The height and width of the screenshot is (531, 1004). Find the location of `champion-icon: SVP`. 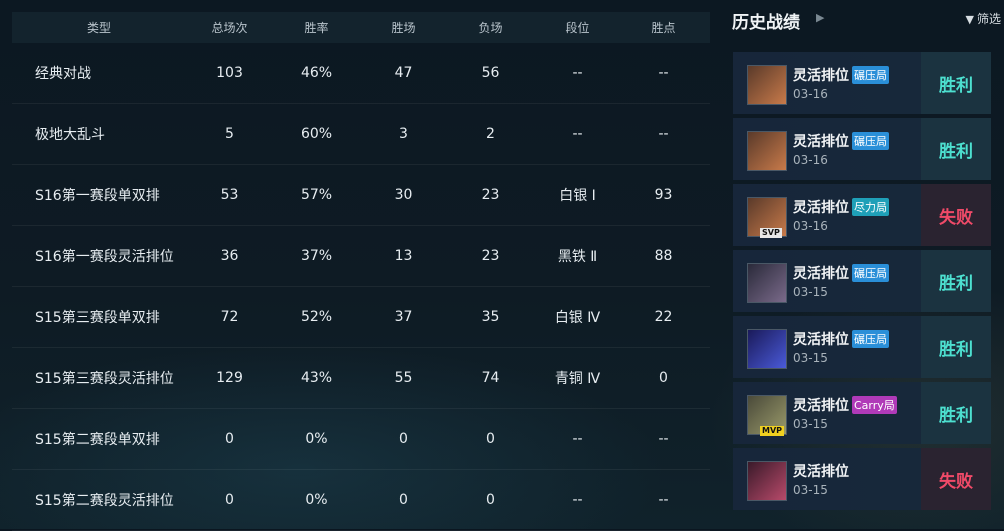

champion-icon: SVP is located at coordinates (767, 217).